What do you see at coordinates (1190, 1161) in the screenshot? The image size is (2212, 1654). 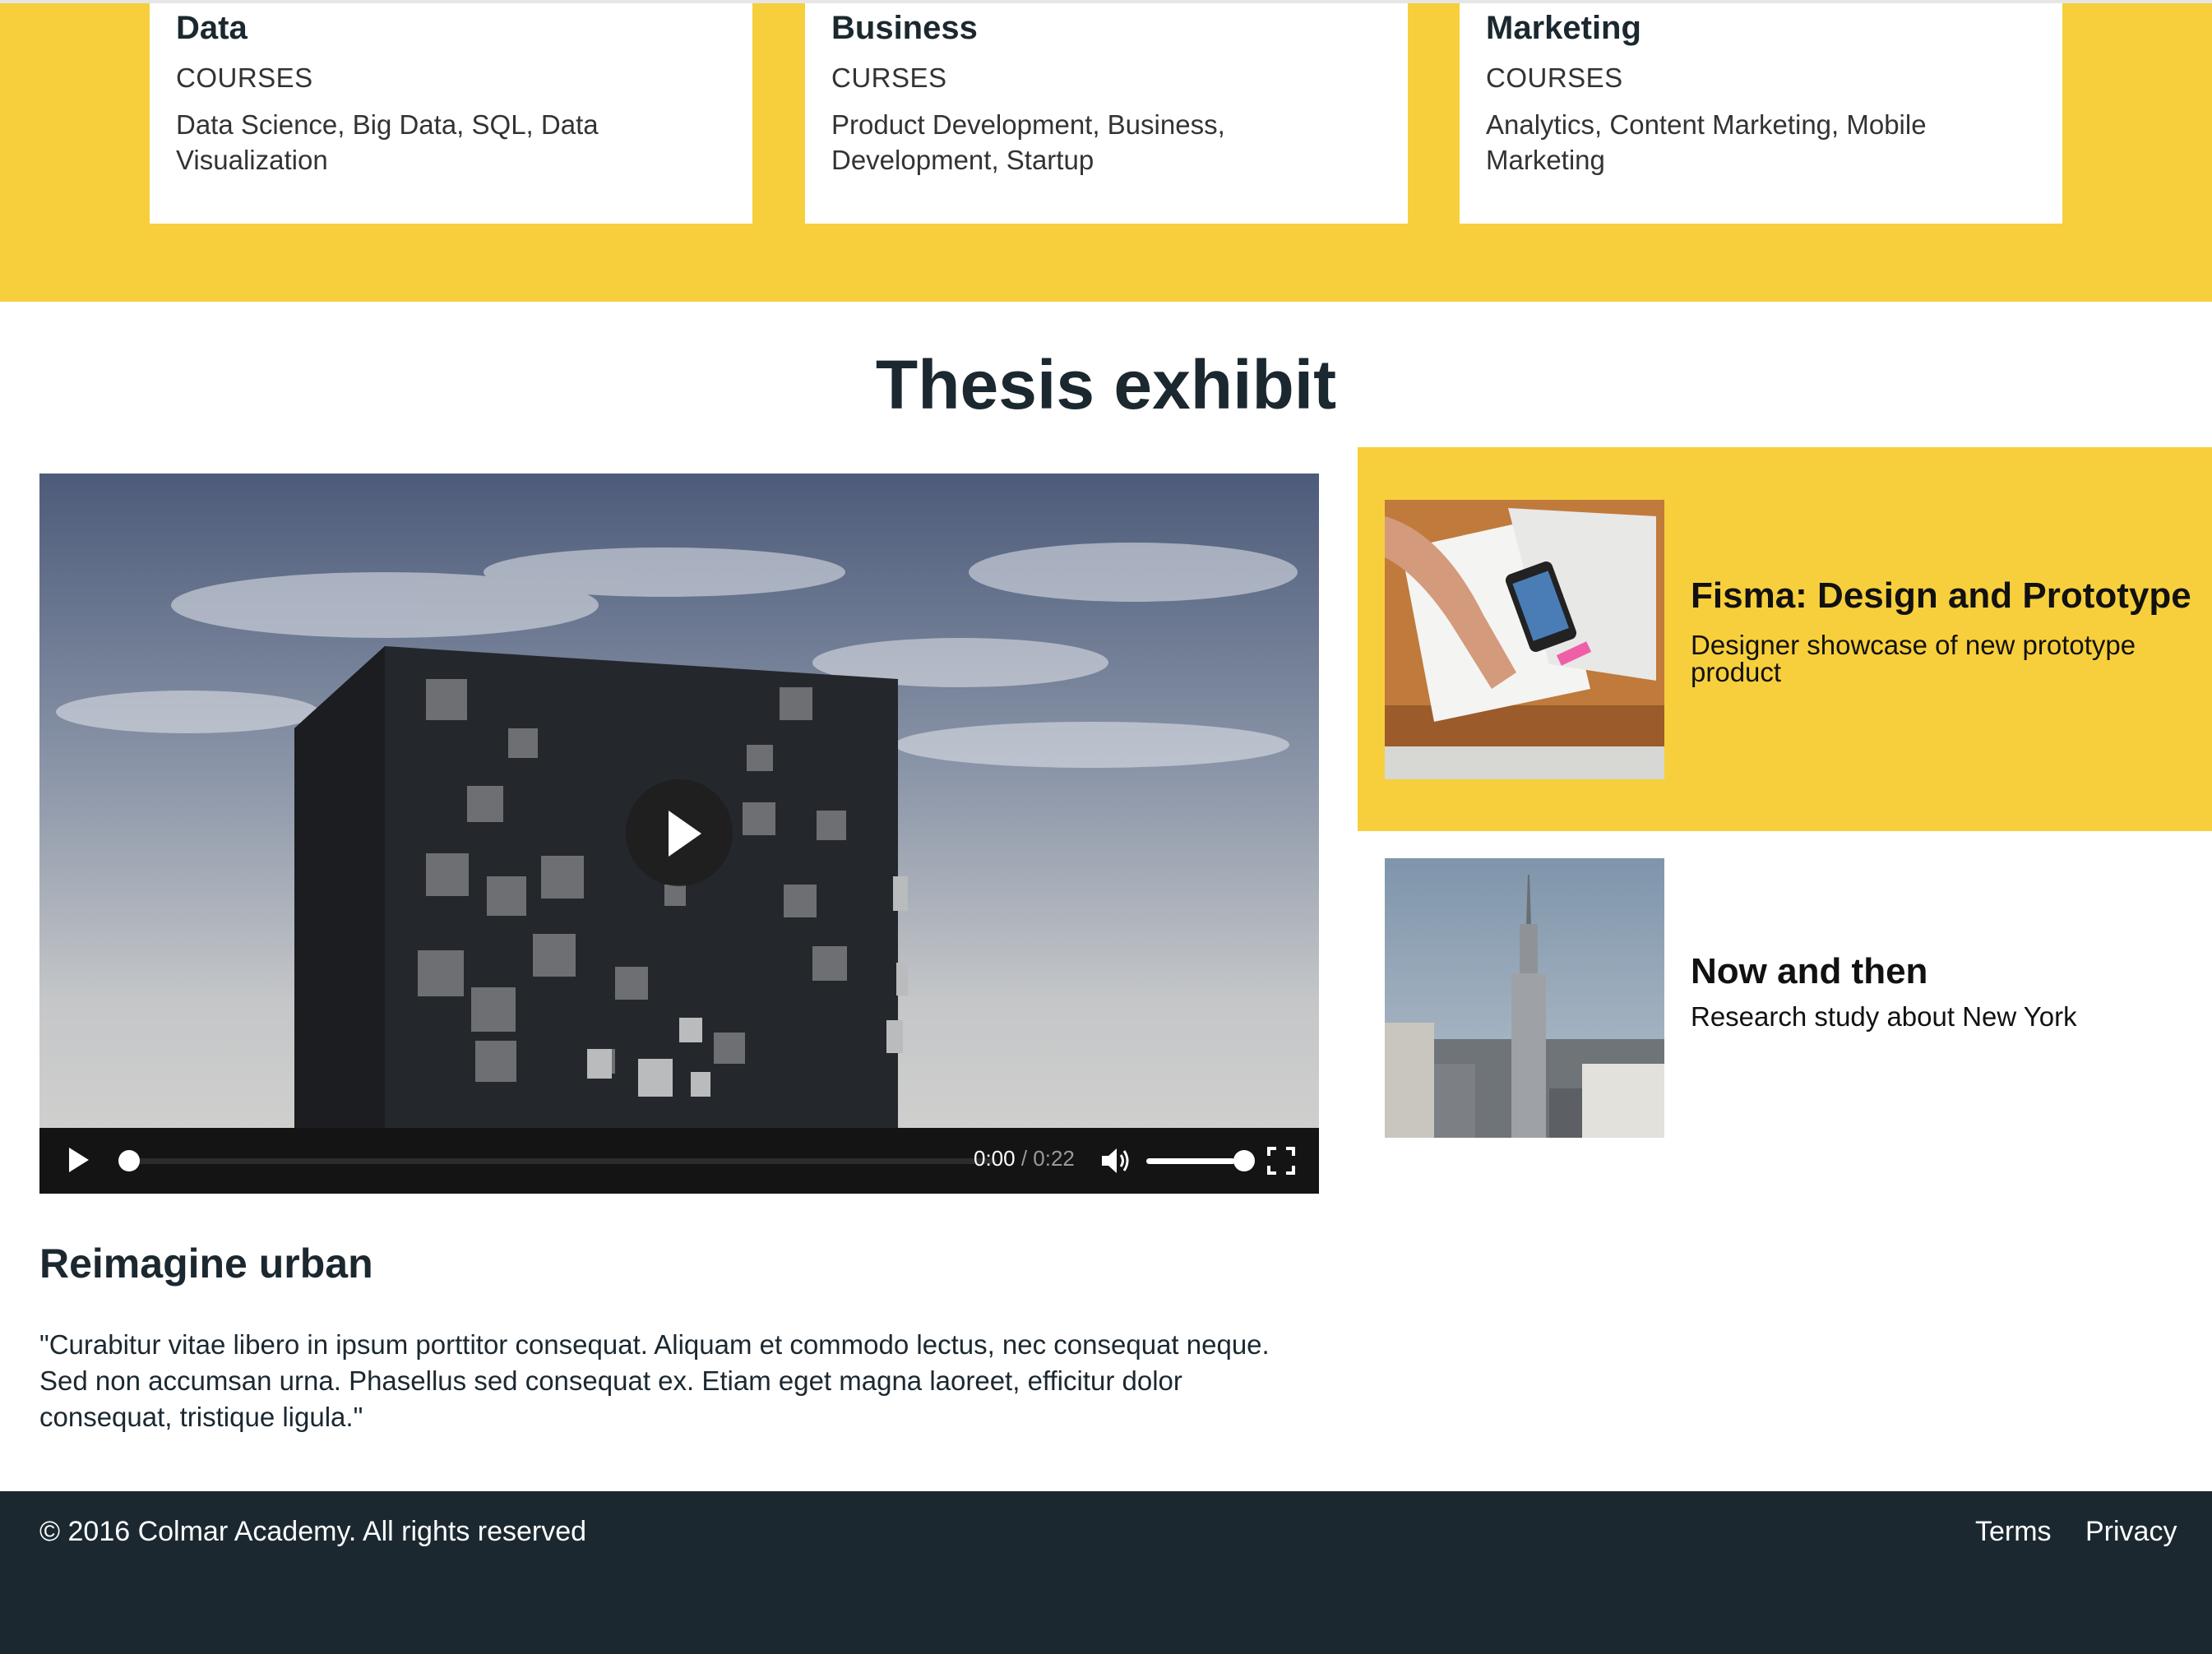 I see `volume-slider` at bounding box center [1190, 1161].